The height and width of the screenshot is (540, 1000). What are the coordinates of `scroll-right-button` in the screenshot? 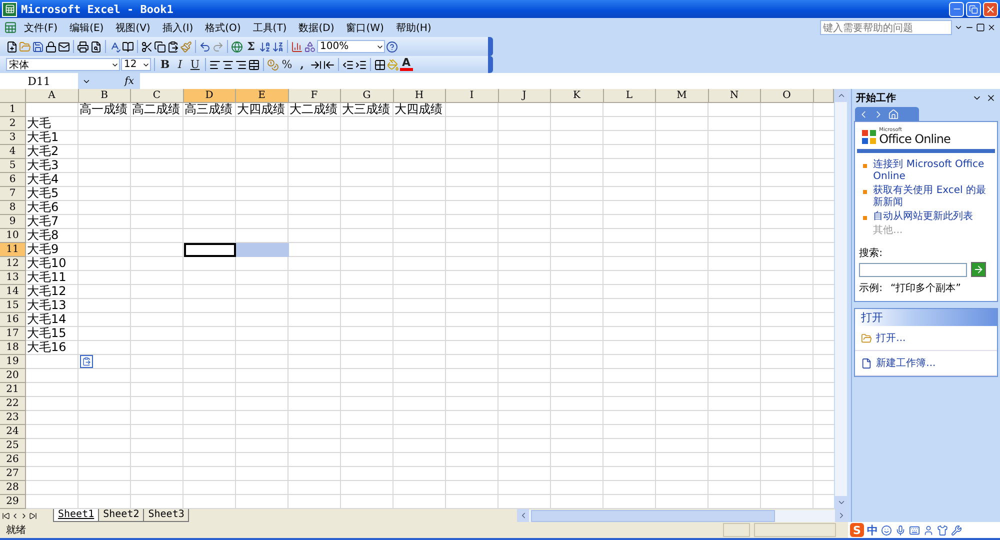 It's located at (841, 515).